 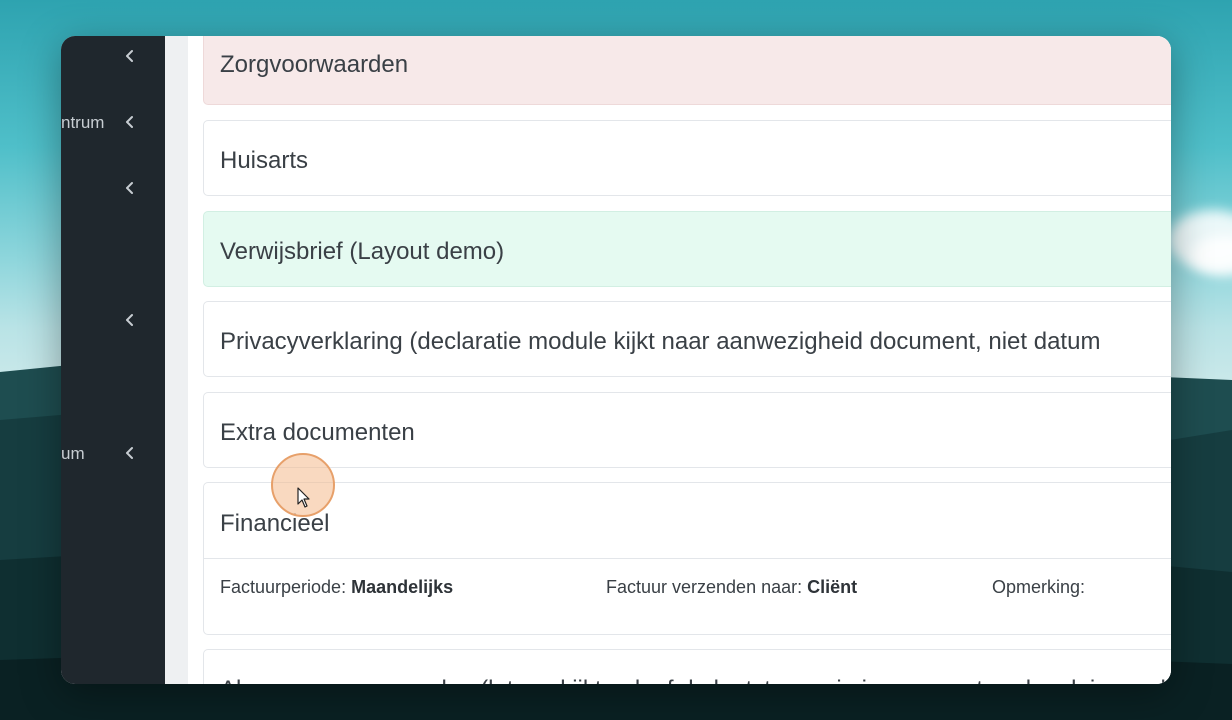 What do you see at coordinates (176, 360) in the screenshot?
I see `content-gutter` at bounding box center [176, 360].